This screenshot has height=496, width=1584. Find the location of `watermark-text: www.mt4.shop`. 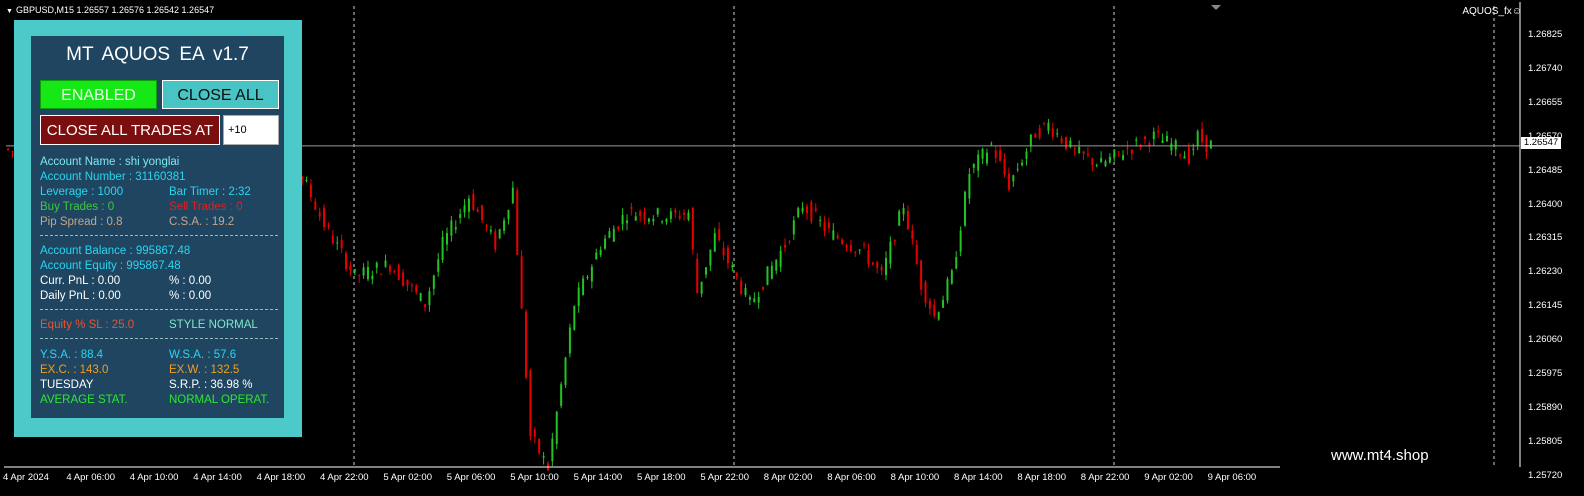

watermark-text: www.mt4.shop is located at coordinates (1380, 455).